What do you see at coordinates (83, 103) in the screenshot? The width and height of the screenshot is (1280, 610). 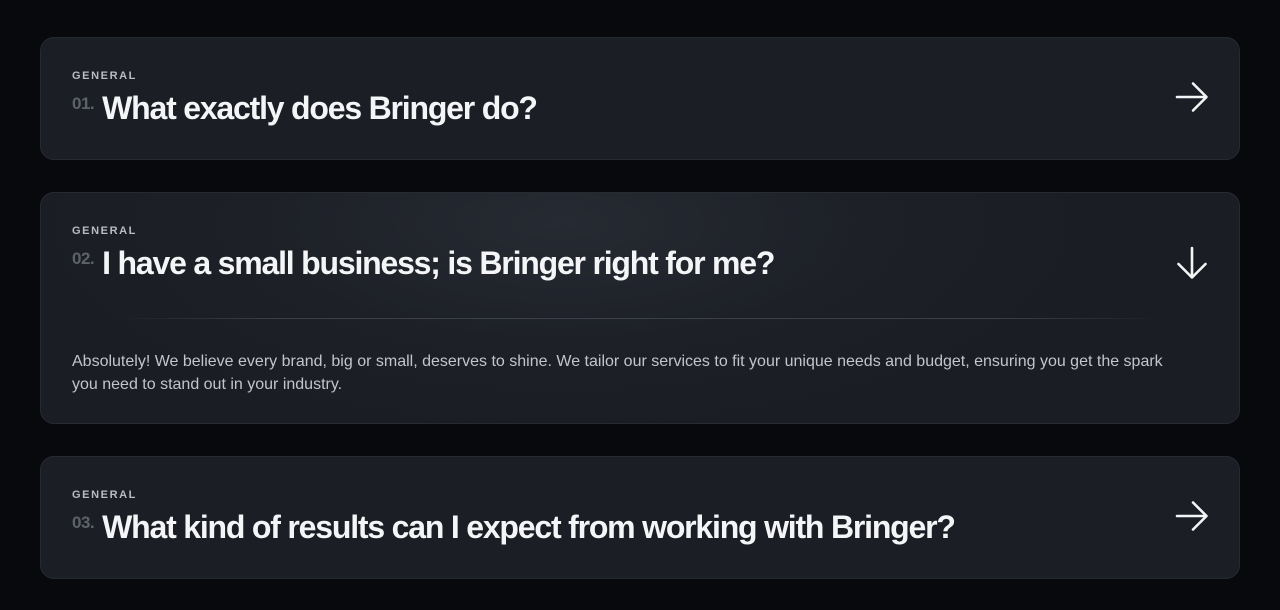 I see `faq-number: 01.` at bounding box center [83, 103].